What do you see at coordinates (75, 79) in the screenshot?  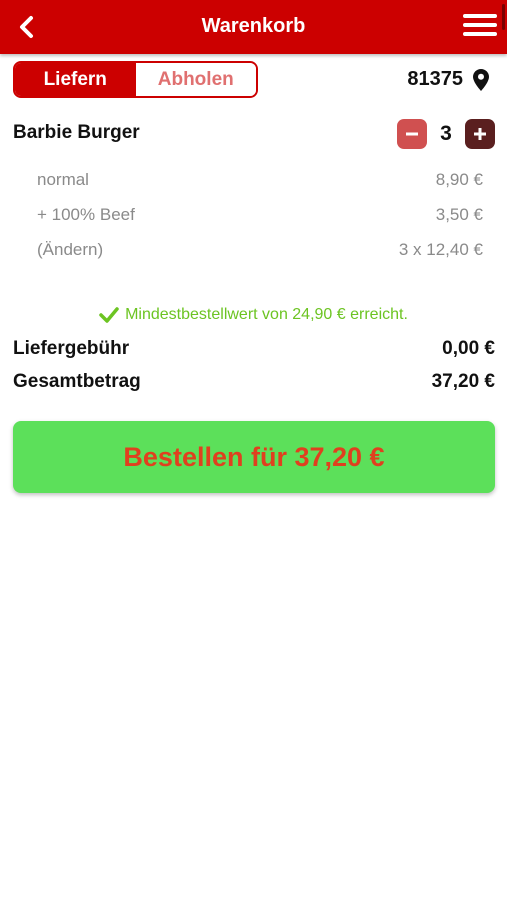 I see `tab-liefern: Liefern` at bounding box center [75, 79].